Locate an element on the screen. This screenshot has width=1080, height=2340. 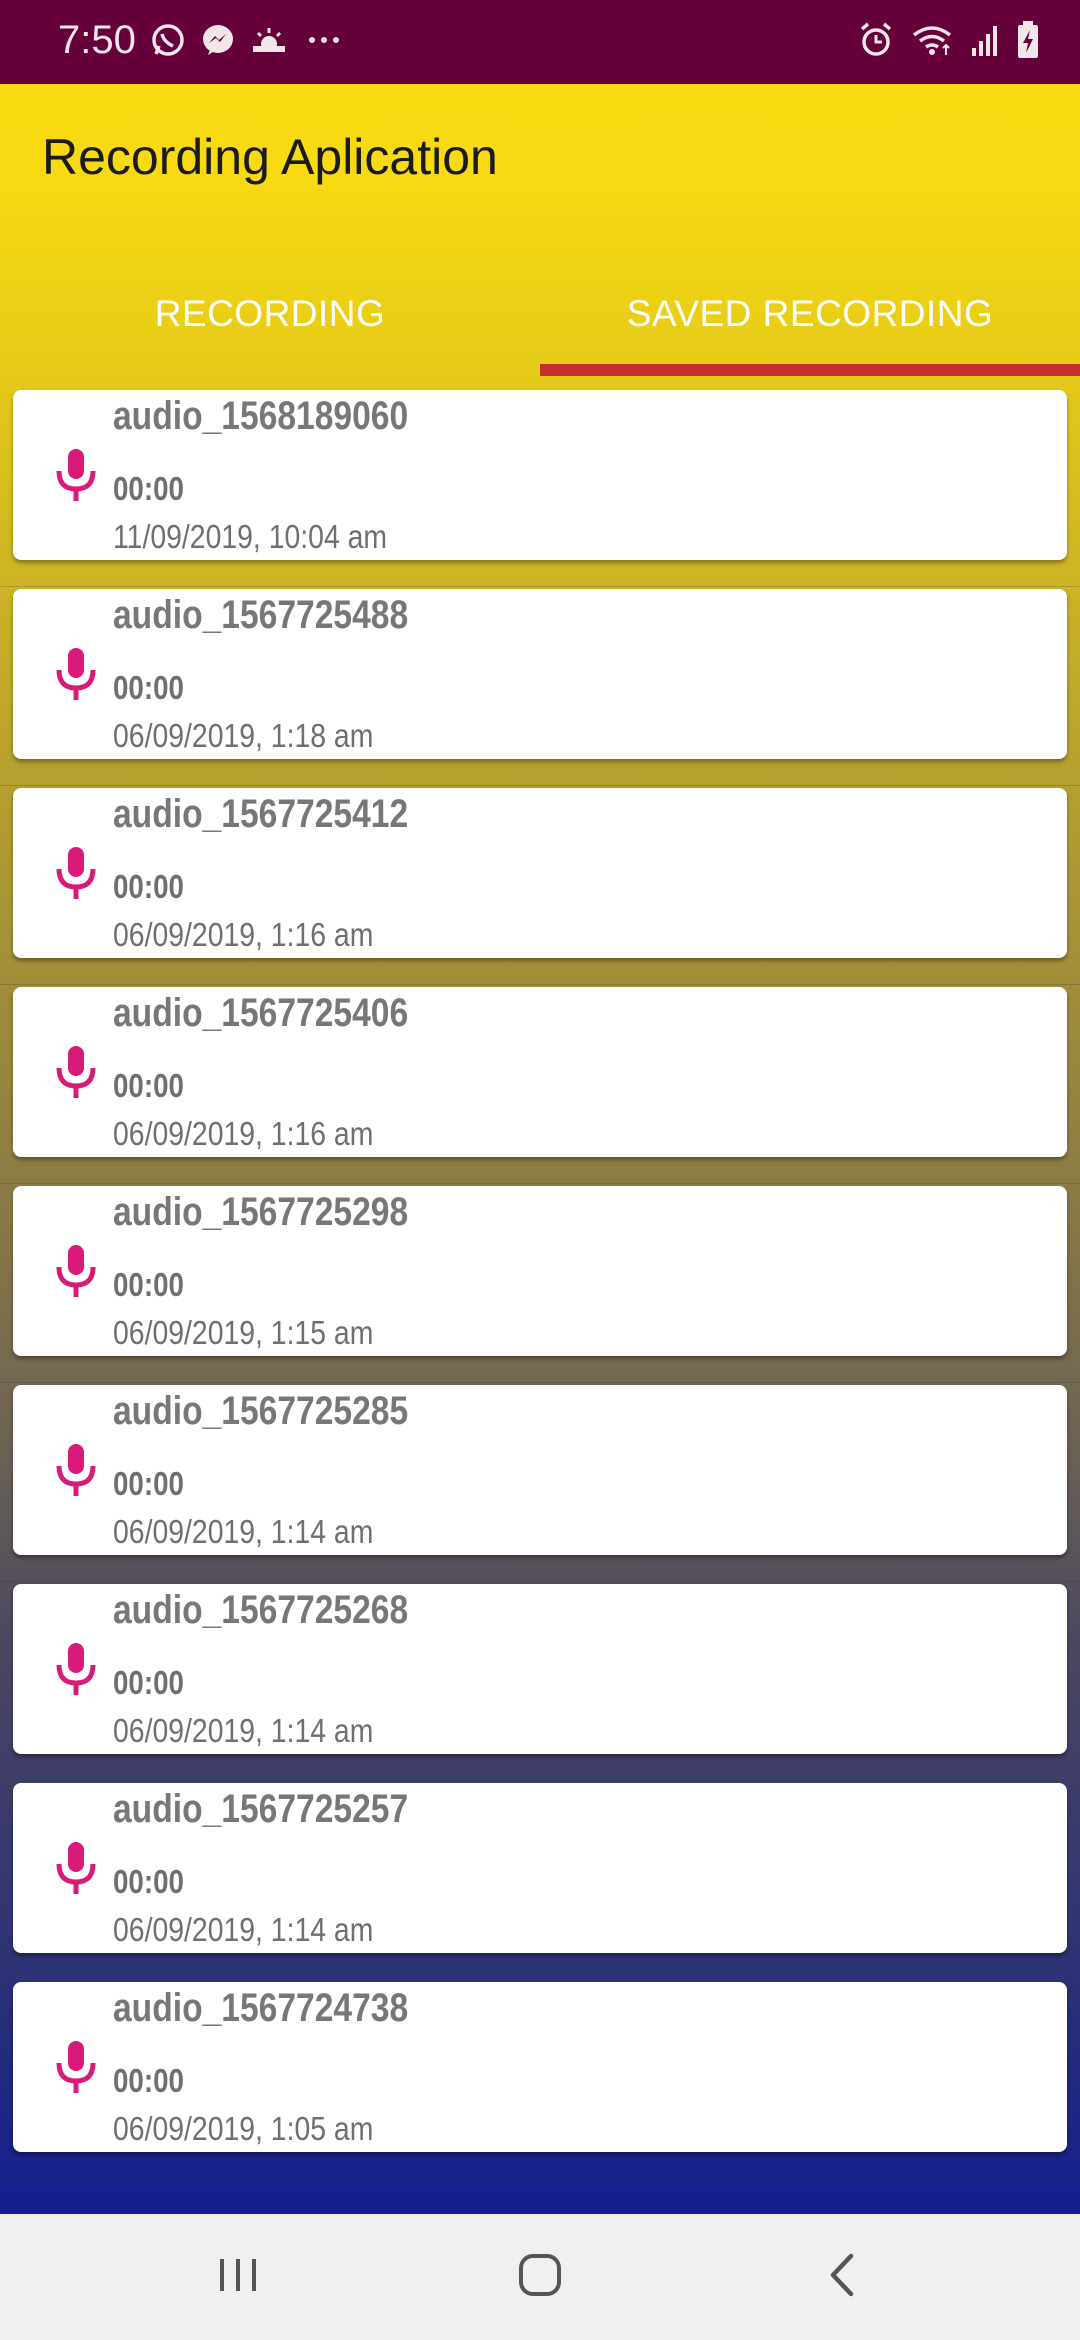
wifi-icon is located at coordinates (932, 40).